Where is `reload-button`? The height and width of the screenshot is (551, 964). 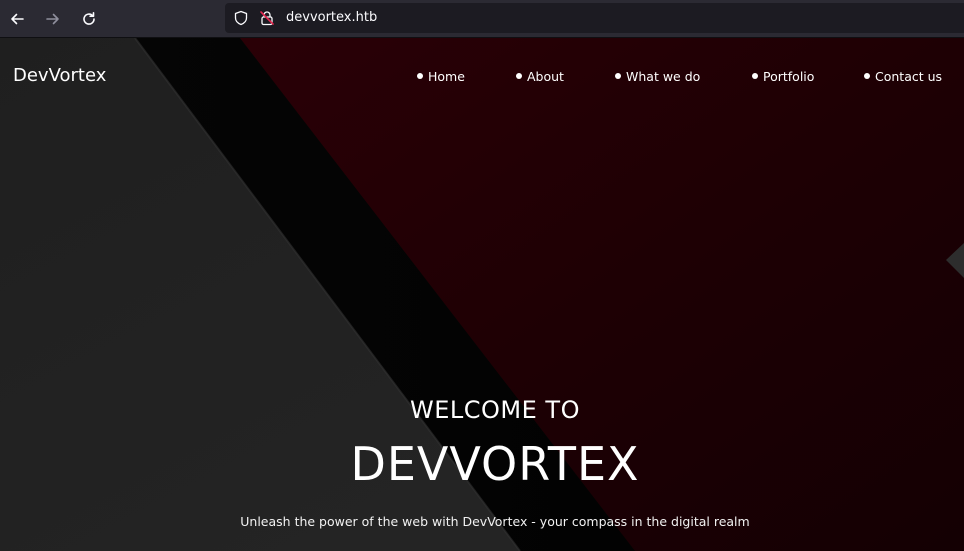 reload-button is located at coordinates (89, 19).